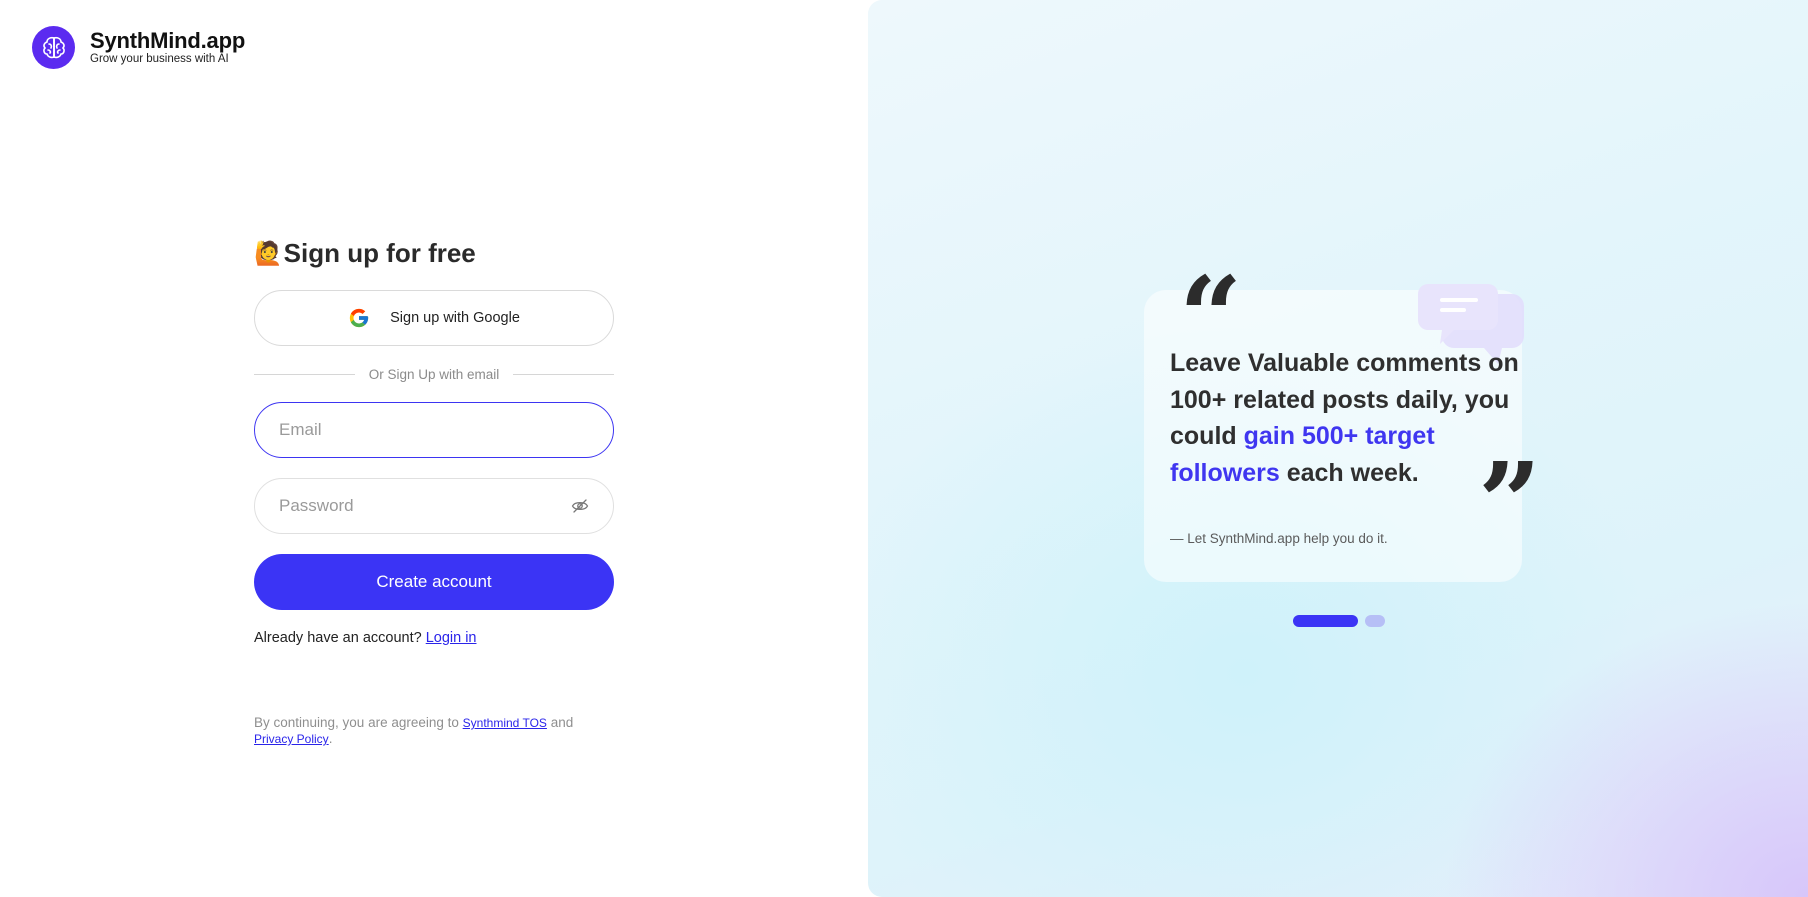 This screenshot has width=1808, height=897. Describe the element at coordinates (1349, 472) in the screenshot. I see `testimonial-text-part2: each week.` at that location.